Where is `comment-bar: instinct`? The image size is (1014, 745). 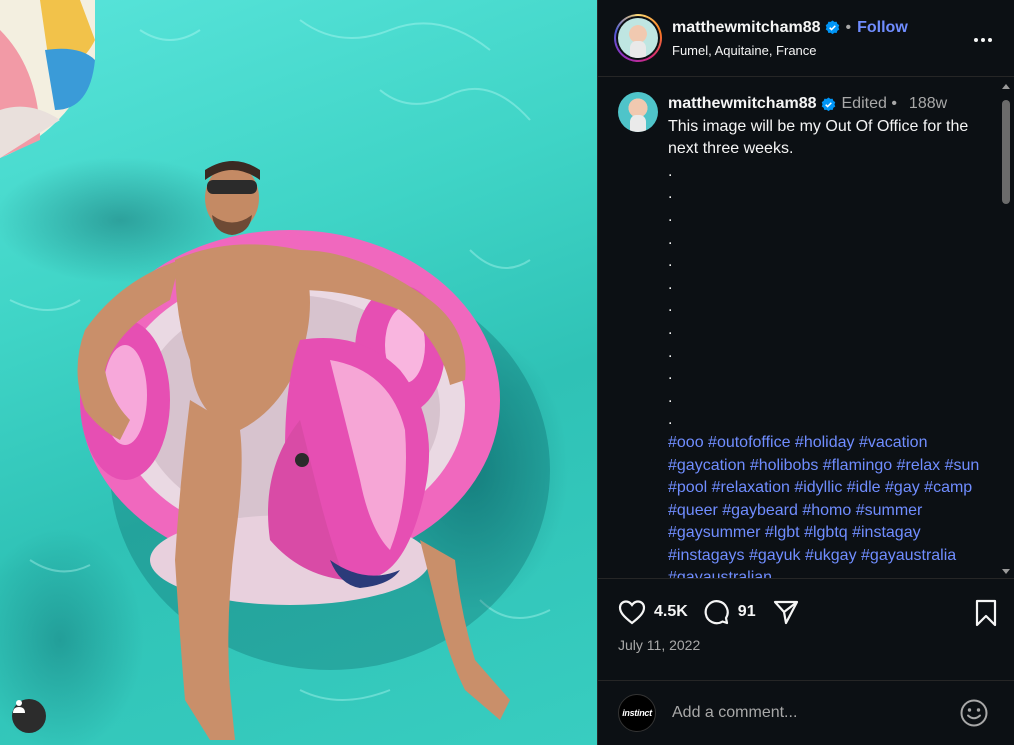 comment-bar: instinct is located at coordinates (806, 712).